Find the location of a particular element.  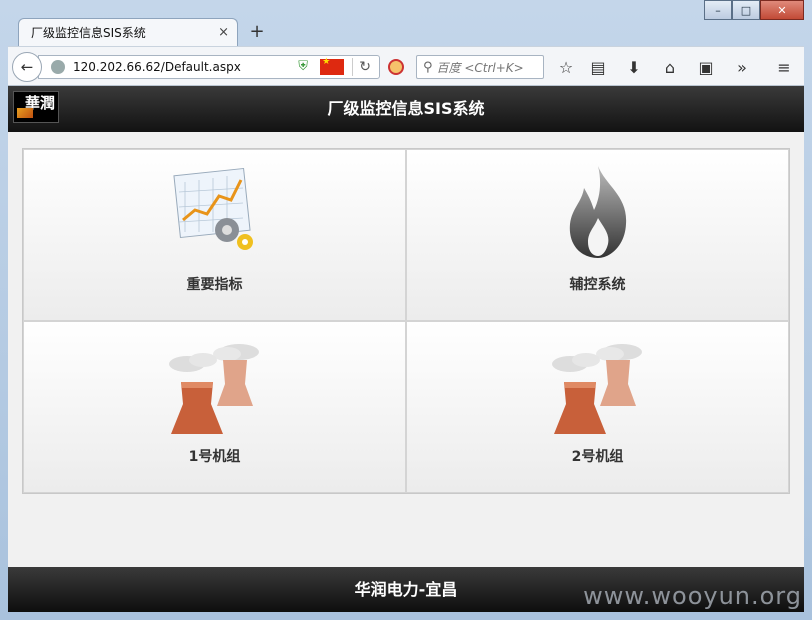

watermark: www.wooyun.org is located at coordinates (692, 596).